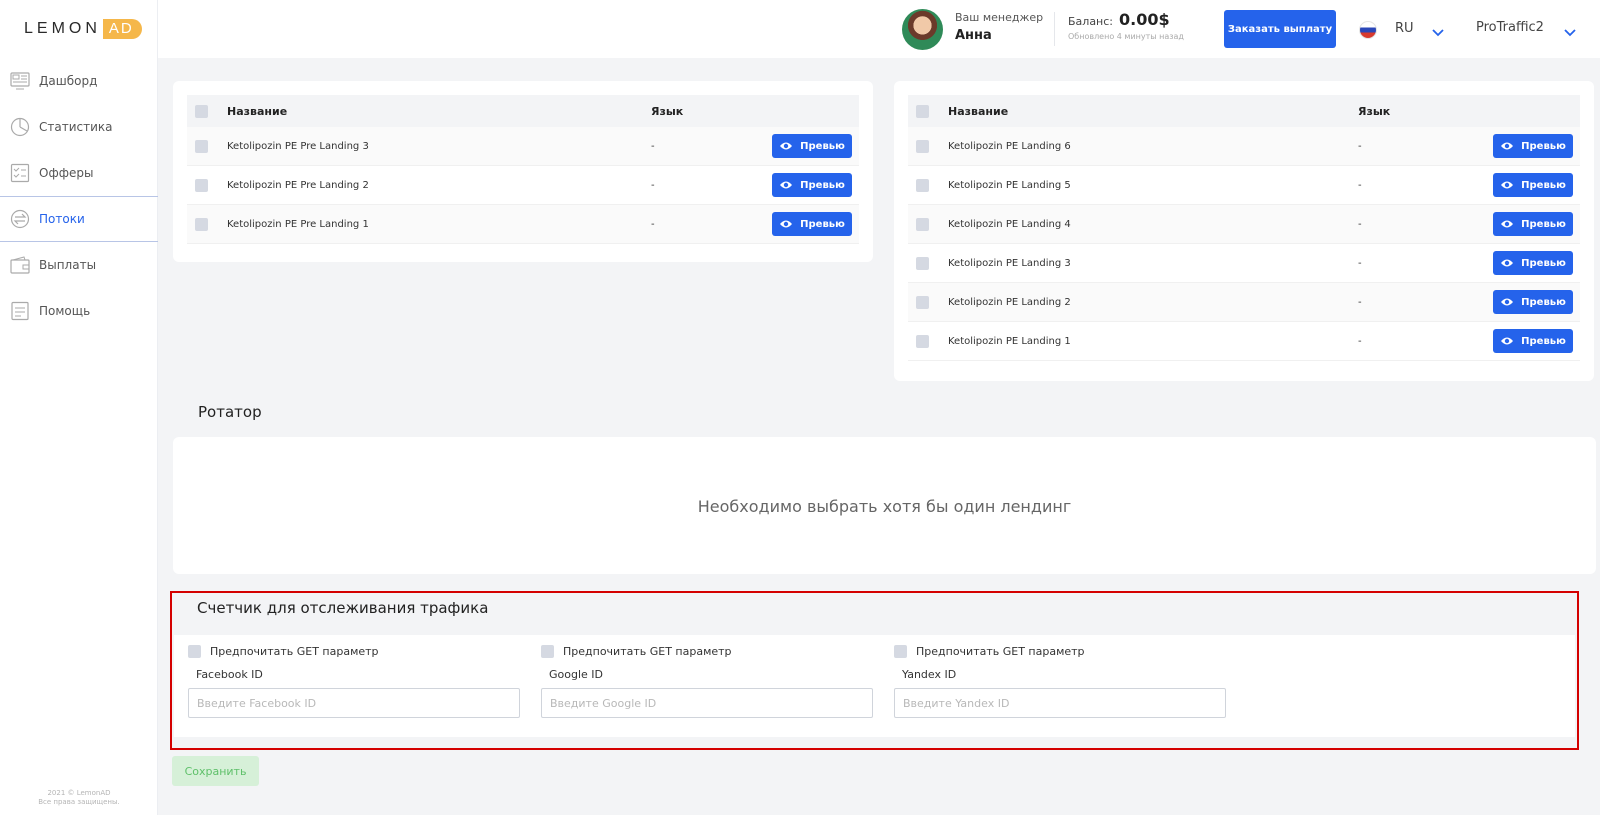 The height and width of the screenshot is (815, 1600). I want to click on sidebar-item-label: Выплаты, so click(68, 265).